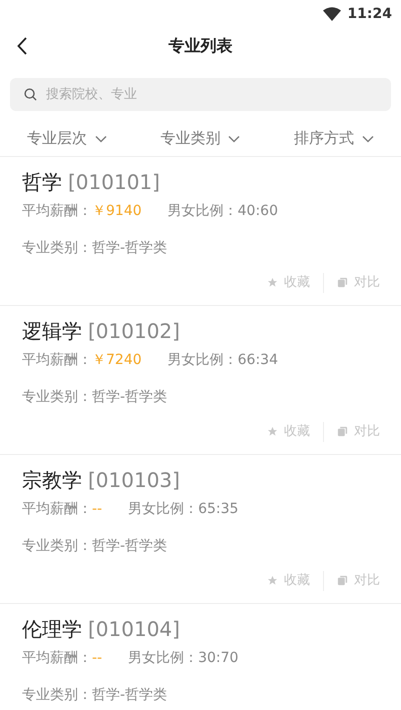 The width and height of the screenshot is (401, 710). Describe the element at coordinates (42, 182) in the screenshot. I see `major-name: 哲学` at that location.